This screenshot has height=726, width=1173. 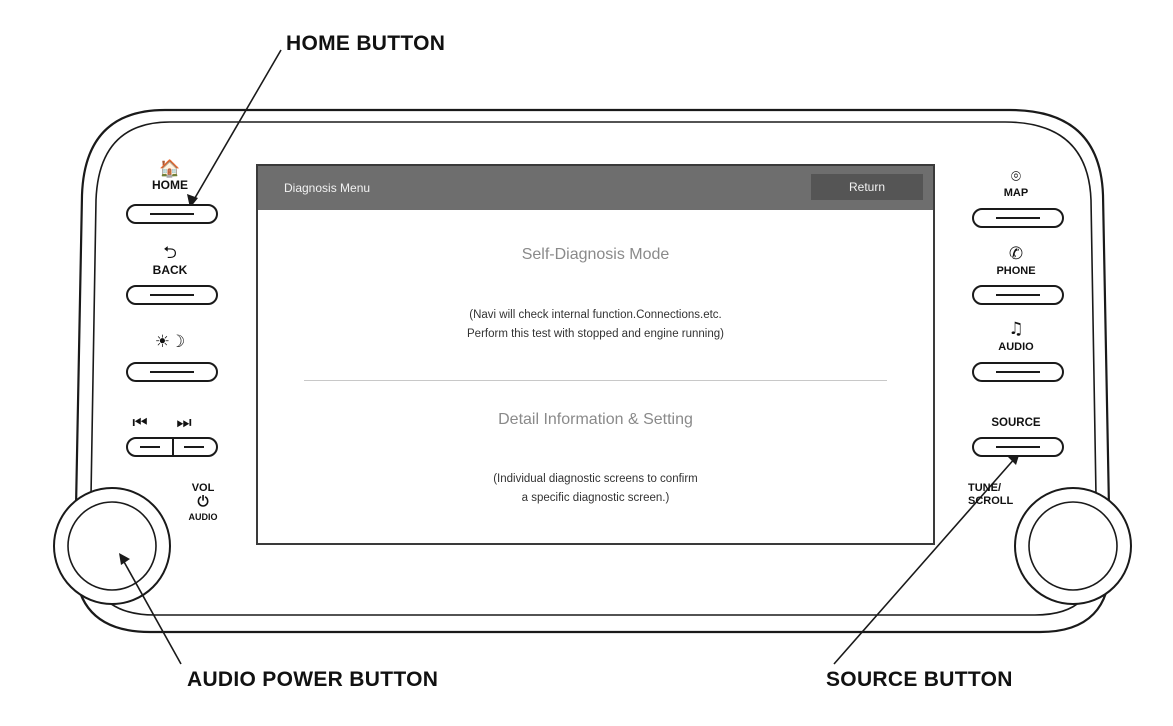 What do you see at coordinates (327, 188) in the screenshot?
I see `screen-title: Diagnosis Menu` at bounding box center [327, 188].